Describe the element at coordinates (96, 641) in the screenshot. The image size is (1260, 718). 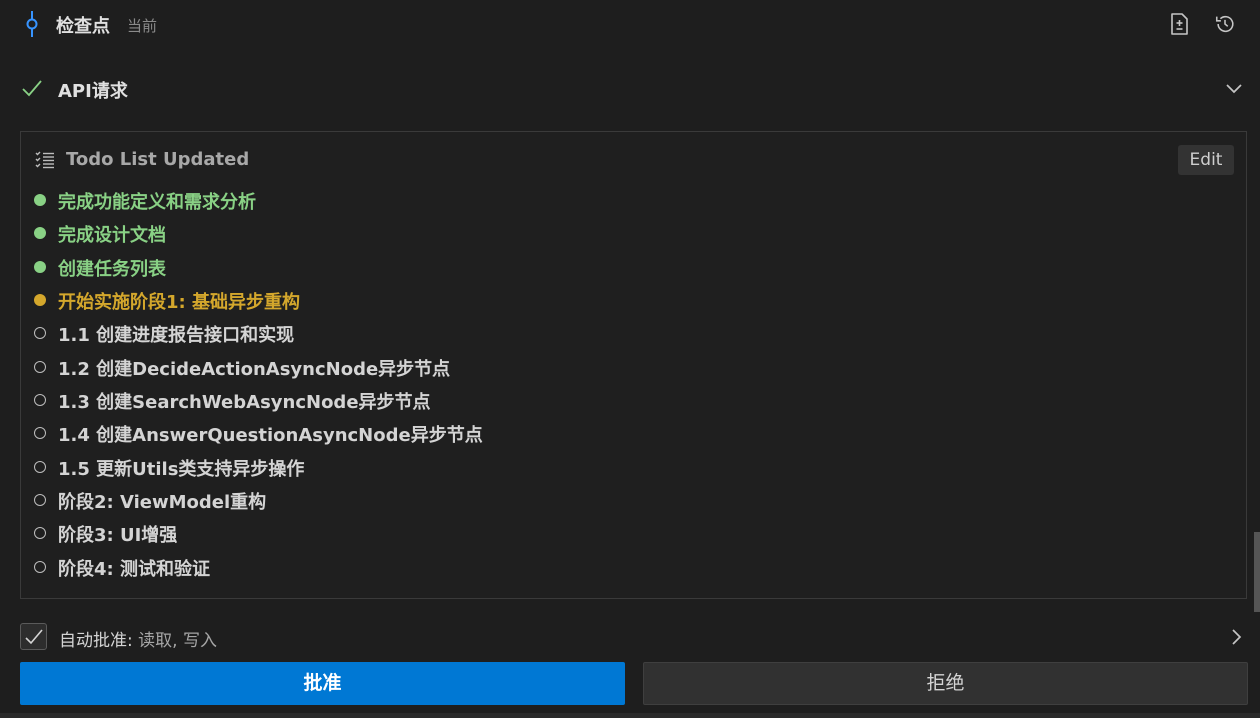
I see `auto-approve-title: 自动批准:` at that location.